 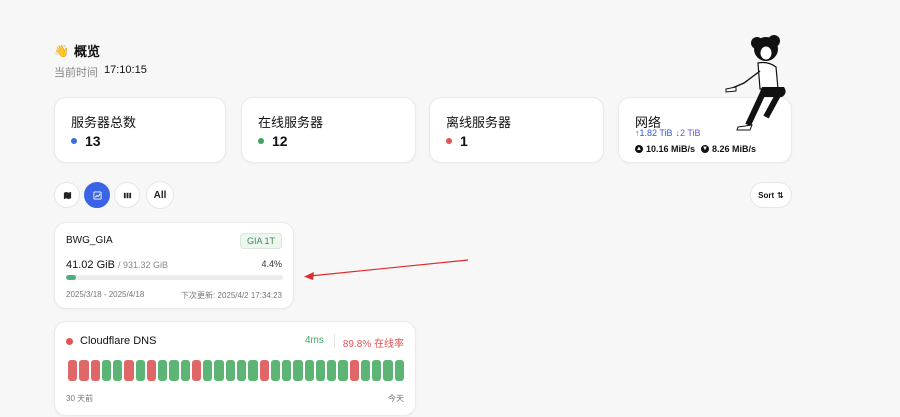 What do you see at coordinates (104, 122) in the screenshot?
I see `total-servers-label: 服务器总数` at bounding box center [104, 122].